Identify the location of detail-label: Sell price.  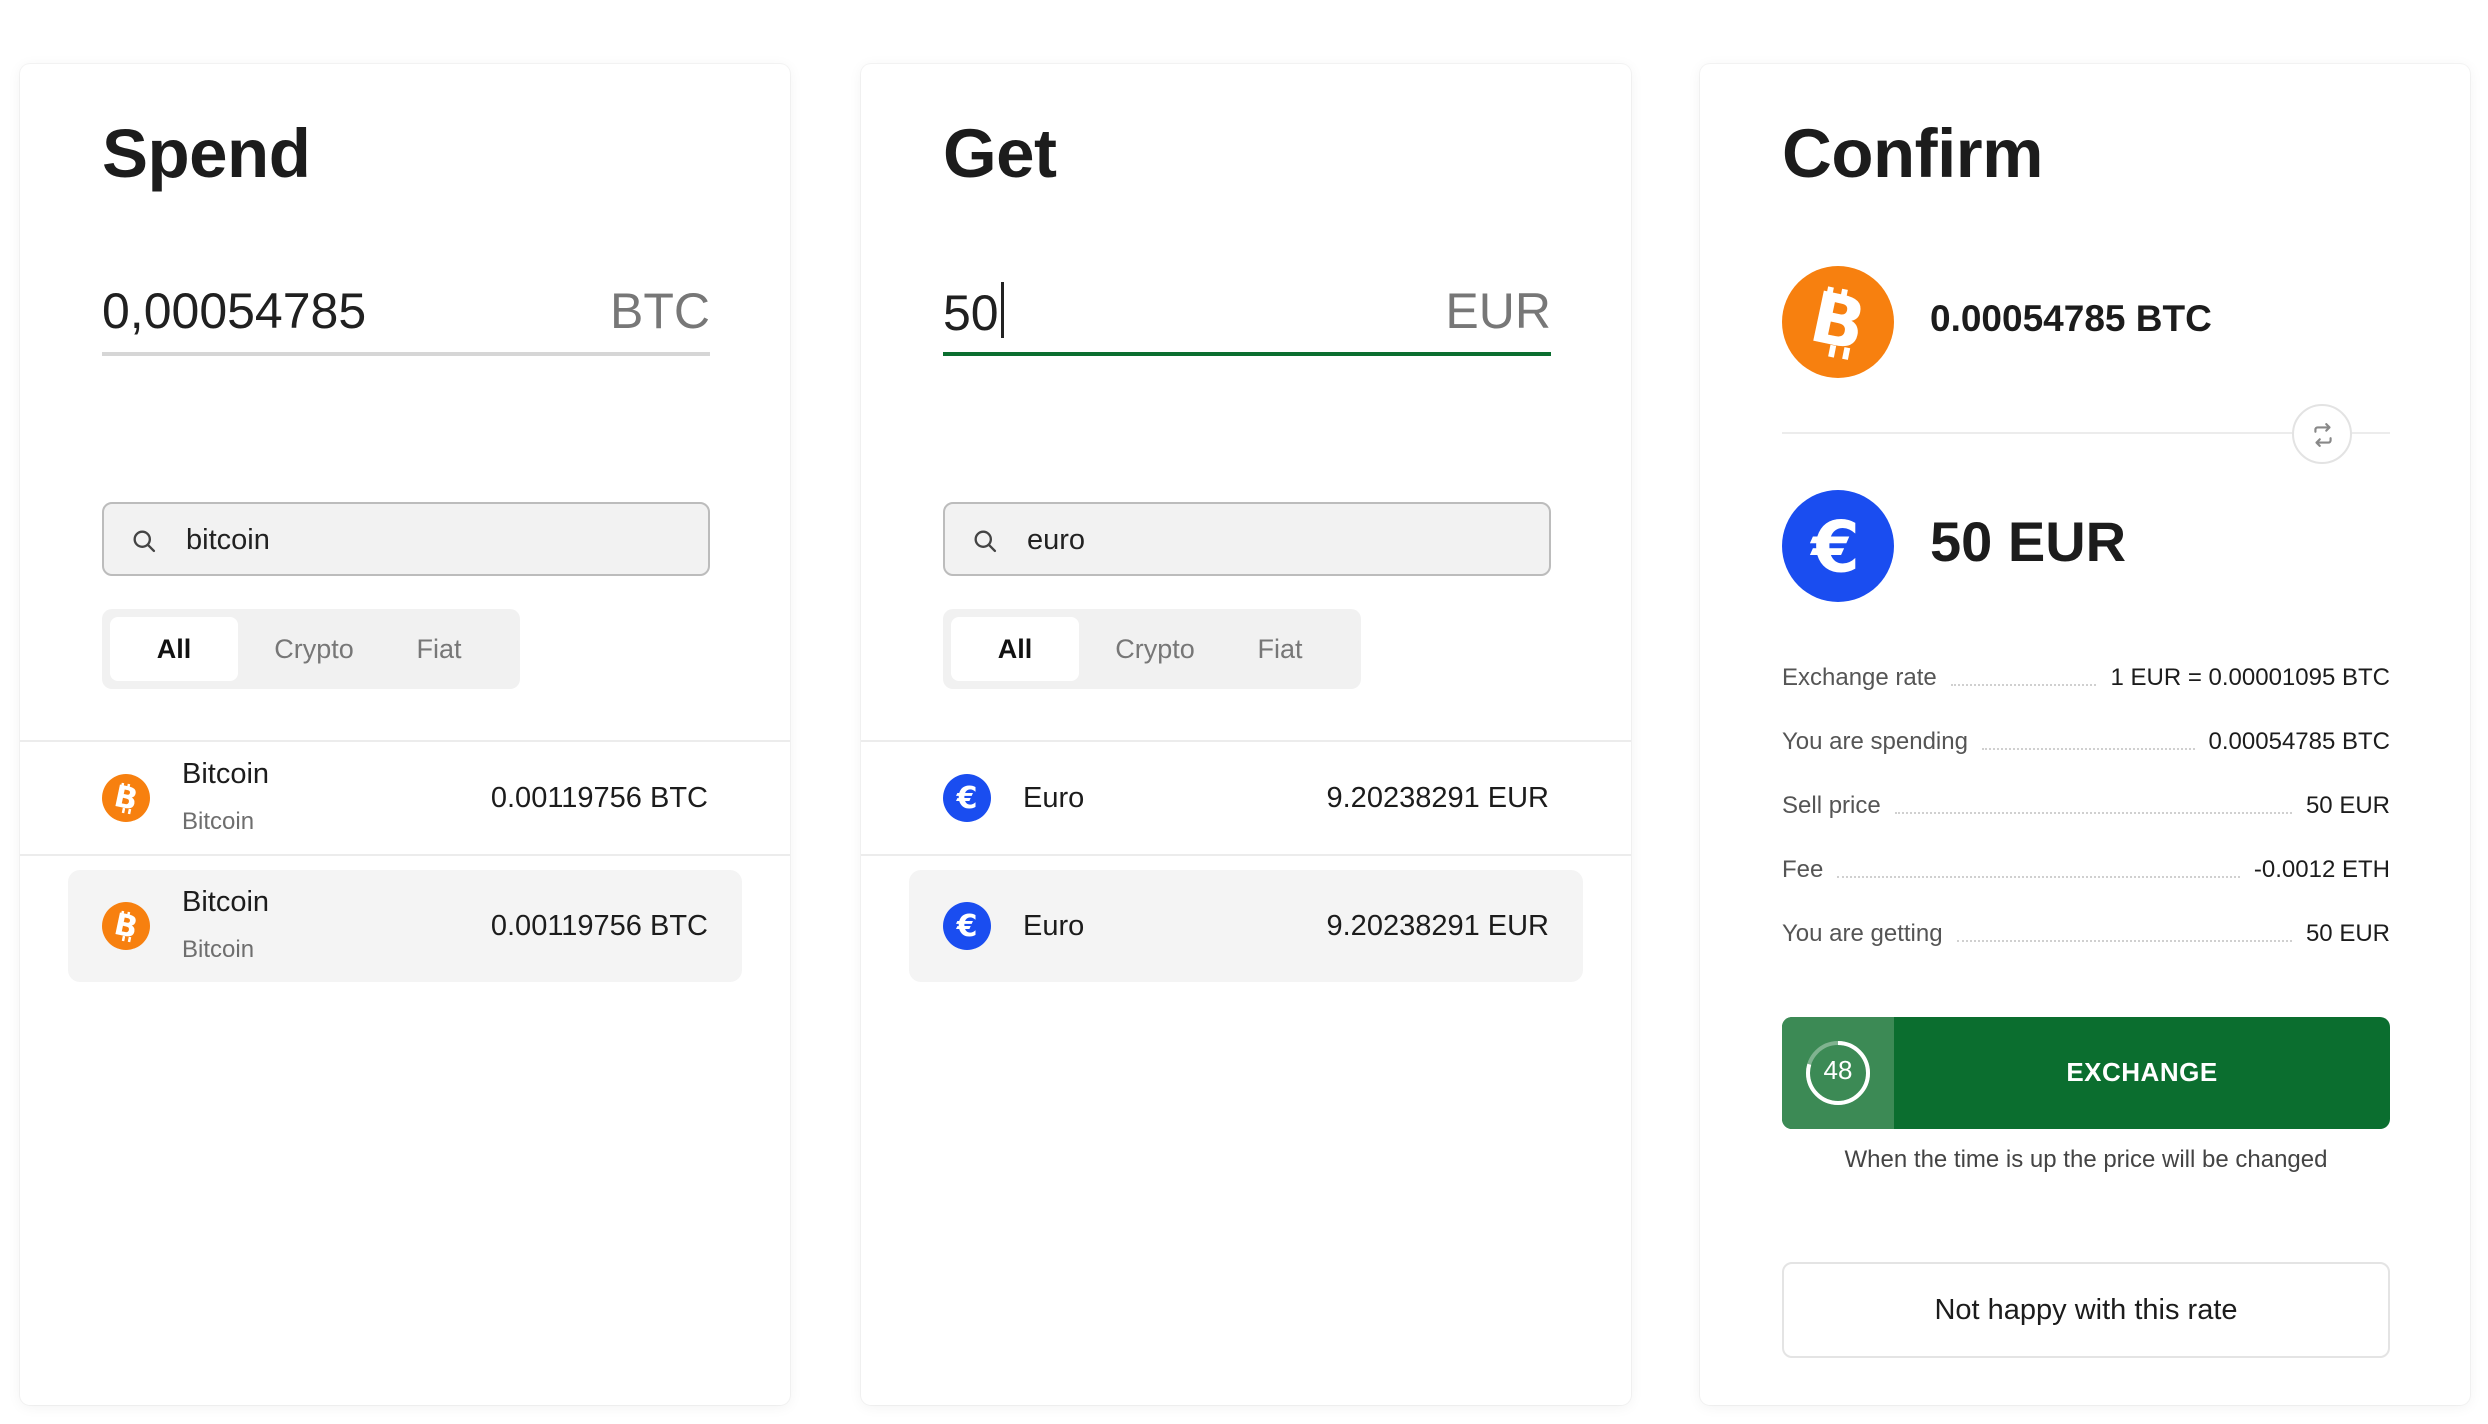
(1831, 805).